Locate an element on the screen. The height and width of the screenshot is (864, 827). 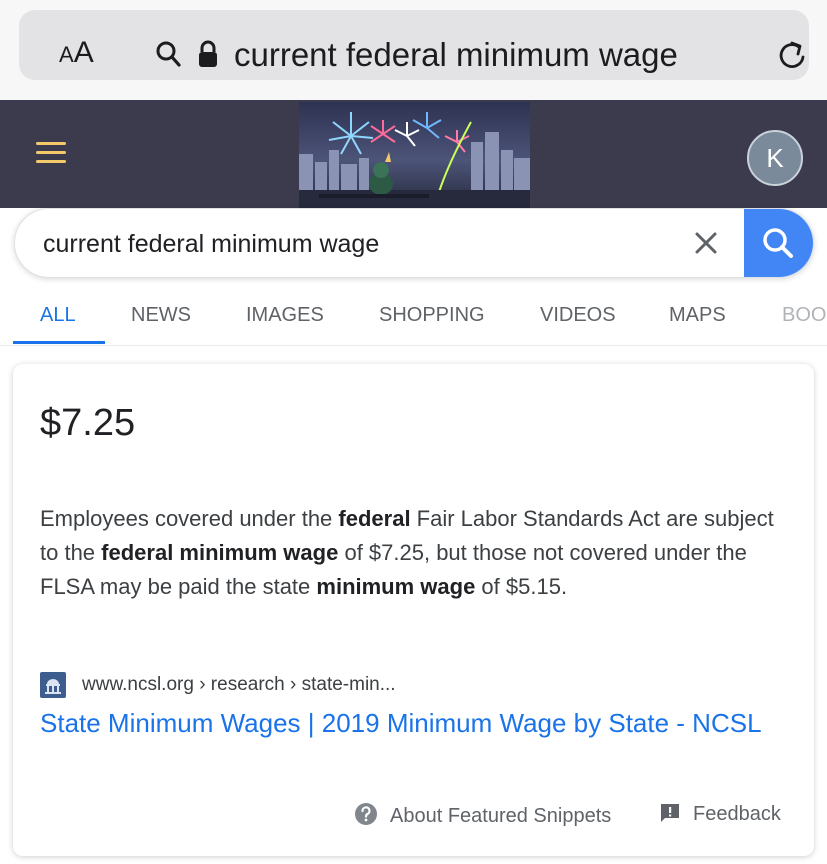
tab-videos: VIDEOS is located at coordinates (578, 315).